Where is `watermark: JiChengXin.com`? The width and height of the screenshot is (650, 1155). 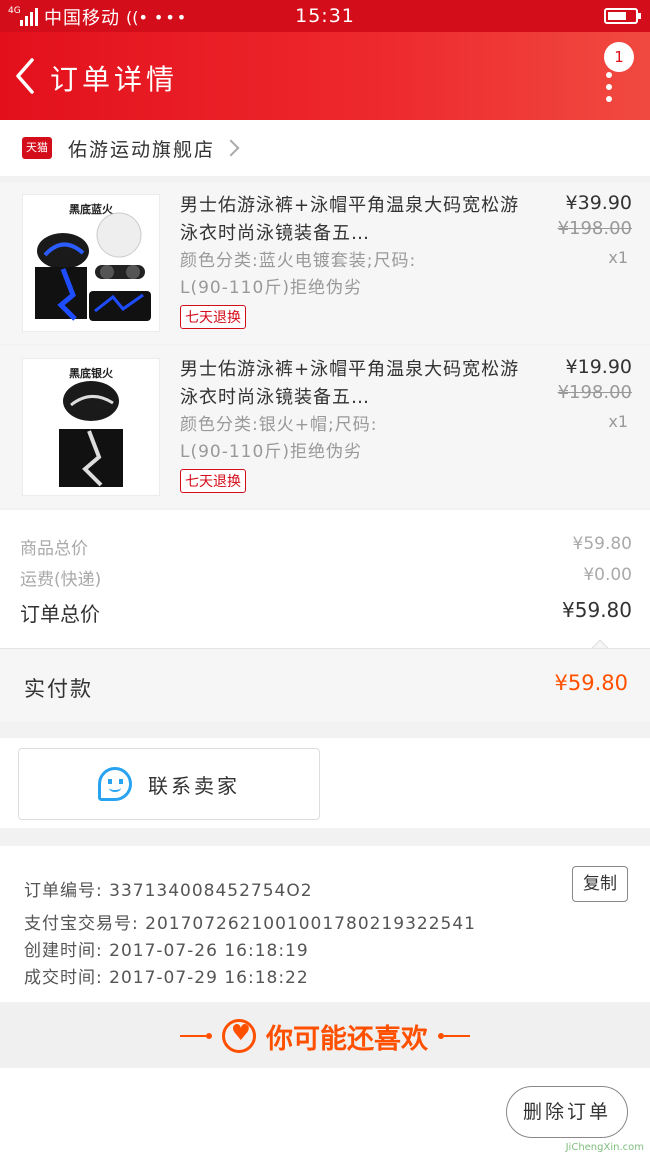 watermark: JiChengXin.com is located at coordinates (604, 1147).